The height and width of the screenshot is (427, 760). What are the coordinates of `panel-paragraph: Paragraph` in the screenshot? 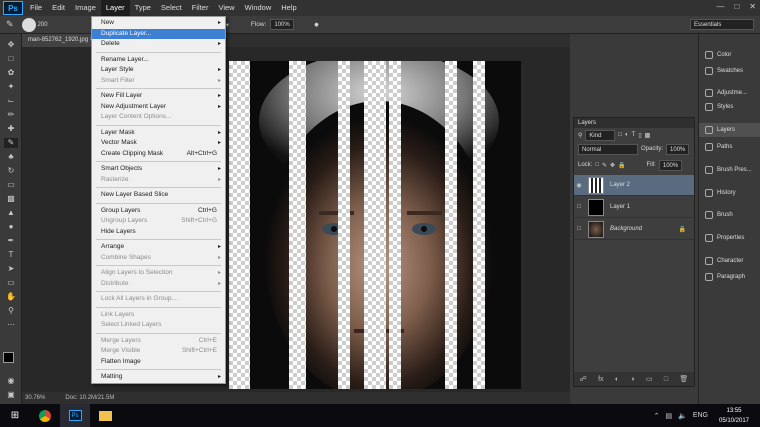 It's located at (729, 277).